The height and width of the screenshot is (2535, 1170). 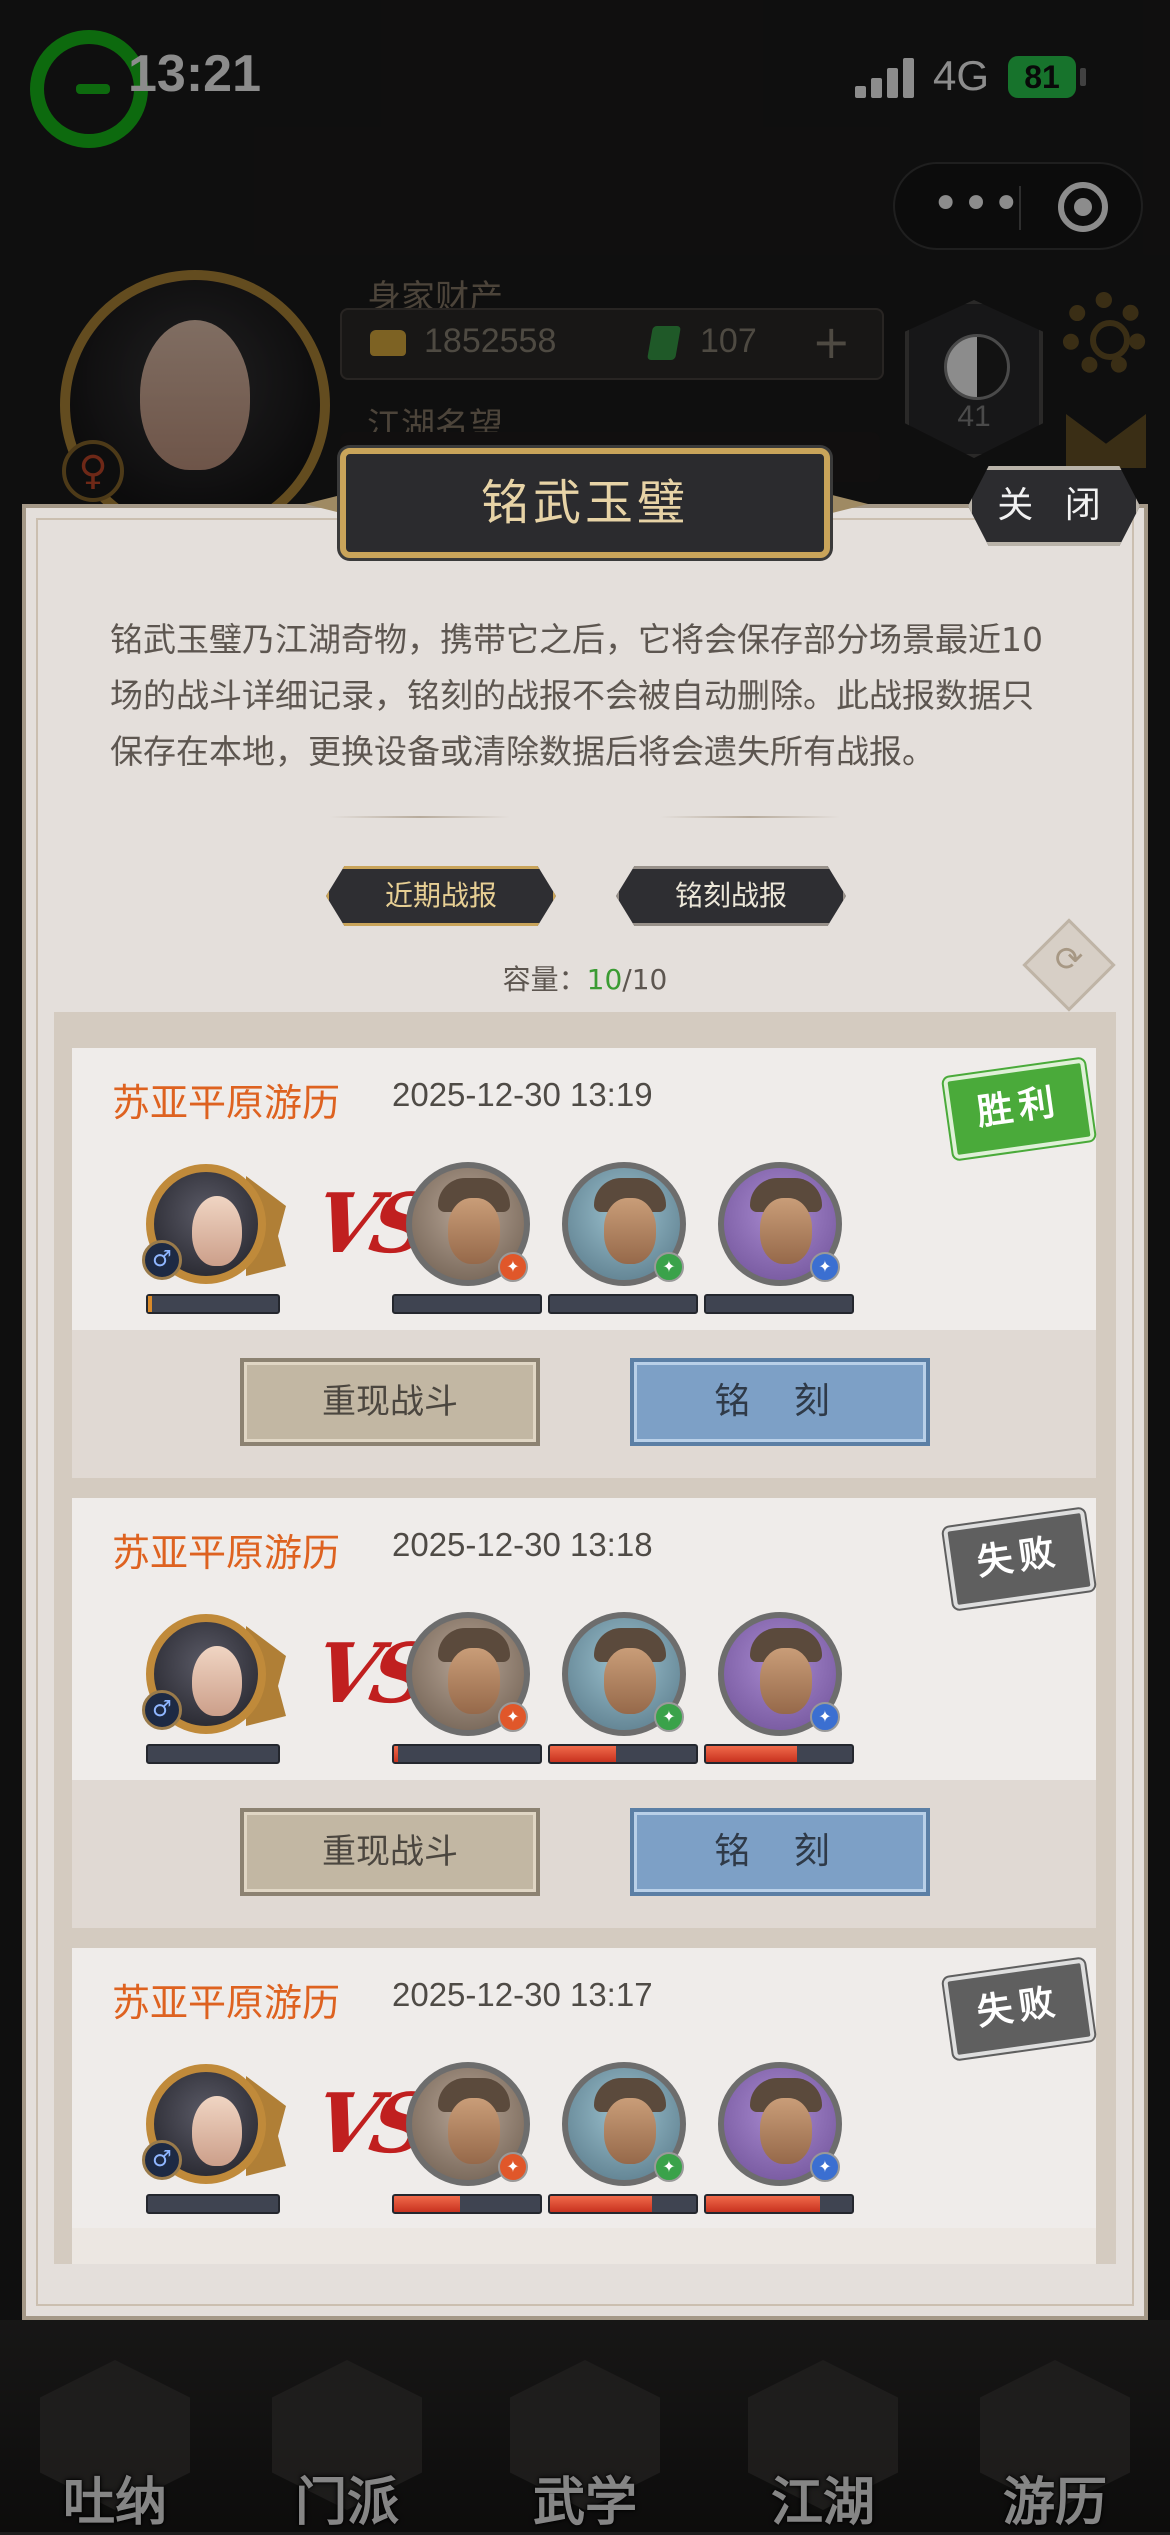 What do you see at coordinates (420, 817) in the screenshot?
I see `divider-left` at bounding box center [420, 817].